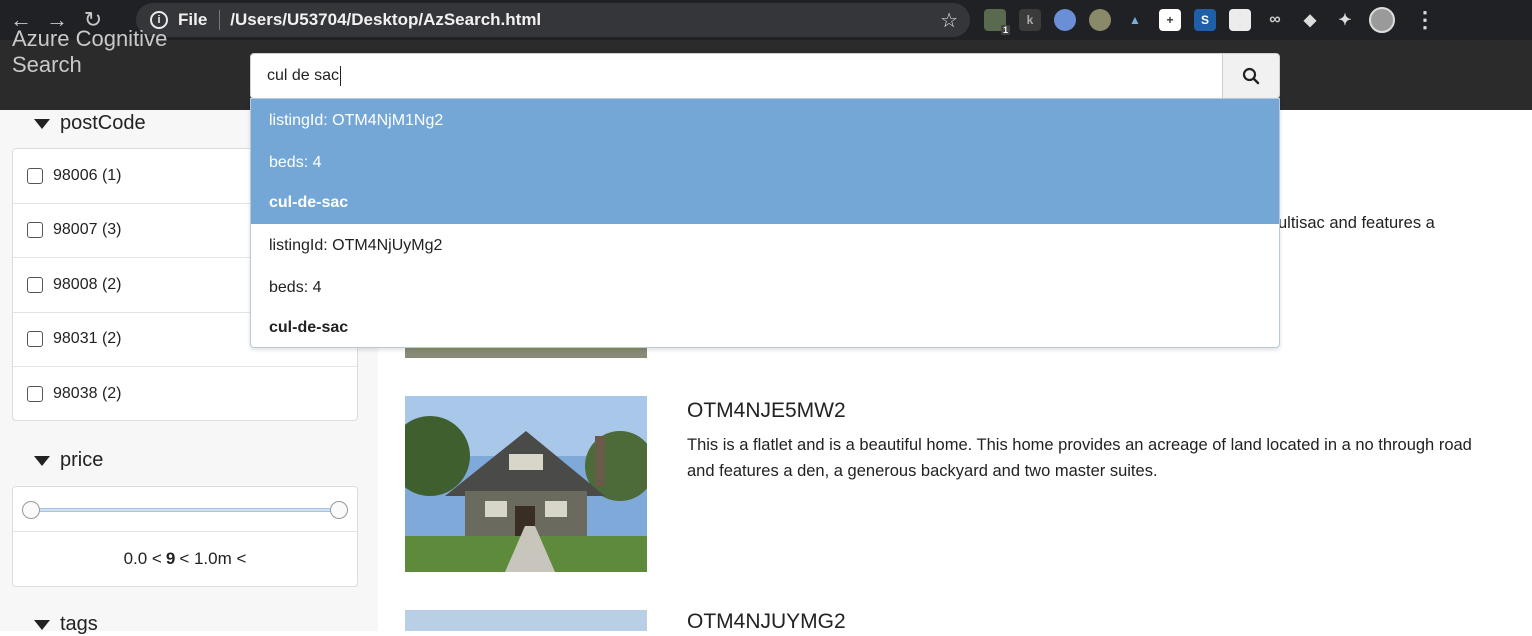 The image size is (1532, 636). What do you see at coordinates (356, 120) in the screenshot?
I see `suggestion-listing-id: listingId: OTM4NjM1Ng2` at bounding box center [356, 120].